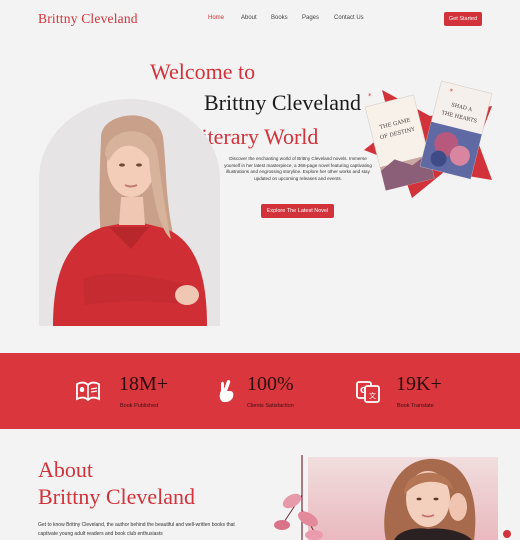 The width and height of the screenshot is (520, 540). What do you see at coordinates (88, 19) in the screenshot?
I see `brand-logo: Brittny Cleveland` at bounding box center [88, 19].